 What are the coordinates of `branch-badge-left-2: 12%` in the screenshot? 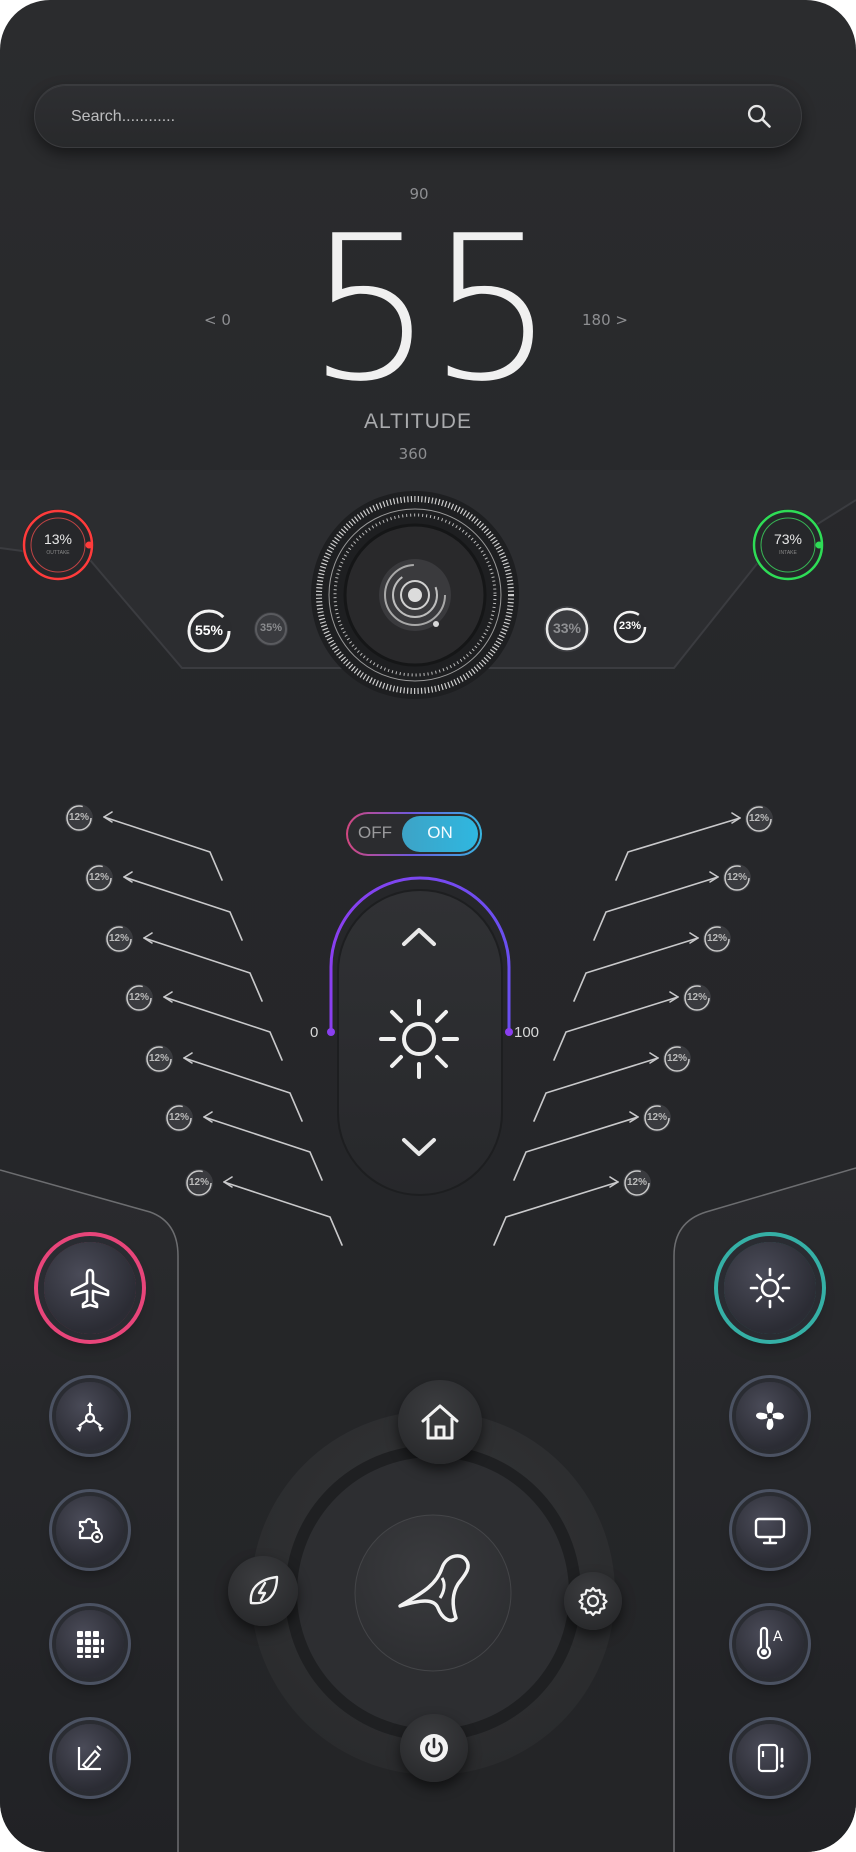 It's located at (99, 878).